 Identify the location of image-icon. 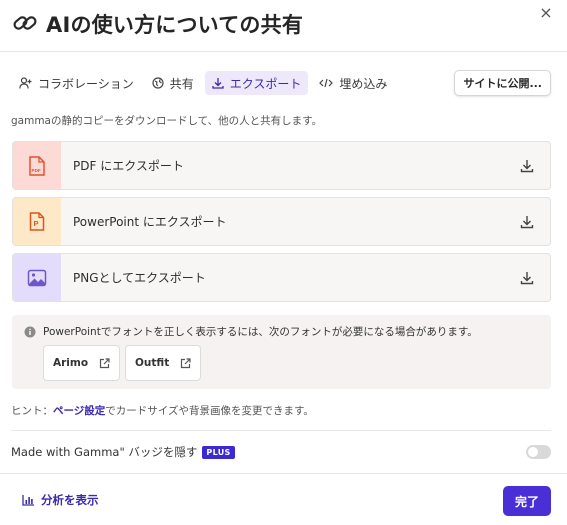
(37, 277).